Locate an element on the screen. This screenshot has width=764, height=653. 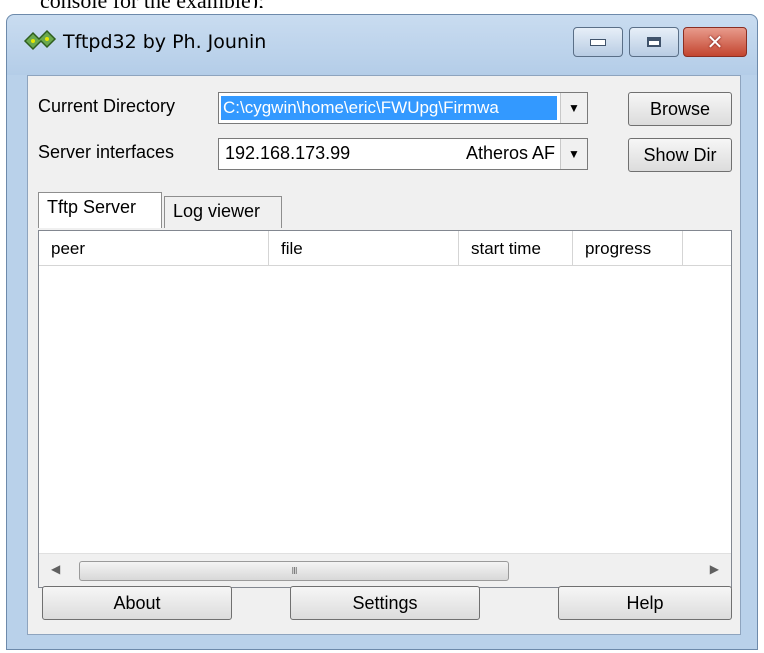
show-dir-button-label: Show Dir is located at coordinates (680, 154).